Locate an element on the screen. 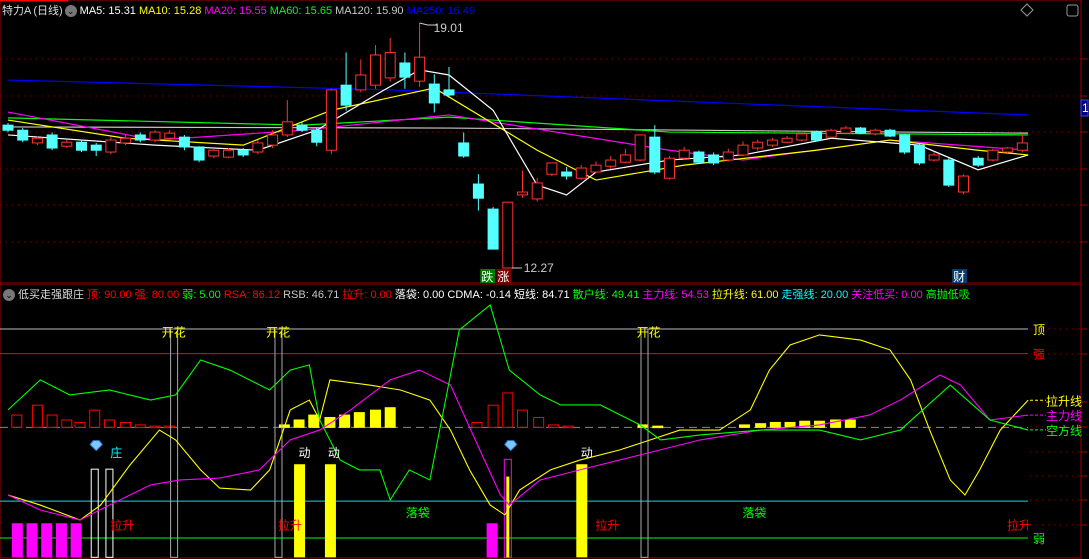 This screenshot has height=559, width=1089. badge-icon: 涨 is located at coordinates (503, 276).